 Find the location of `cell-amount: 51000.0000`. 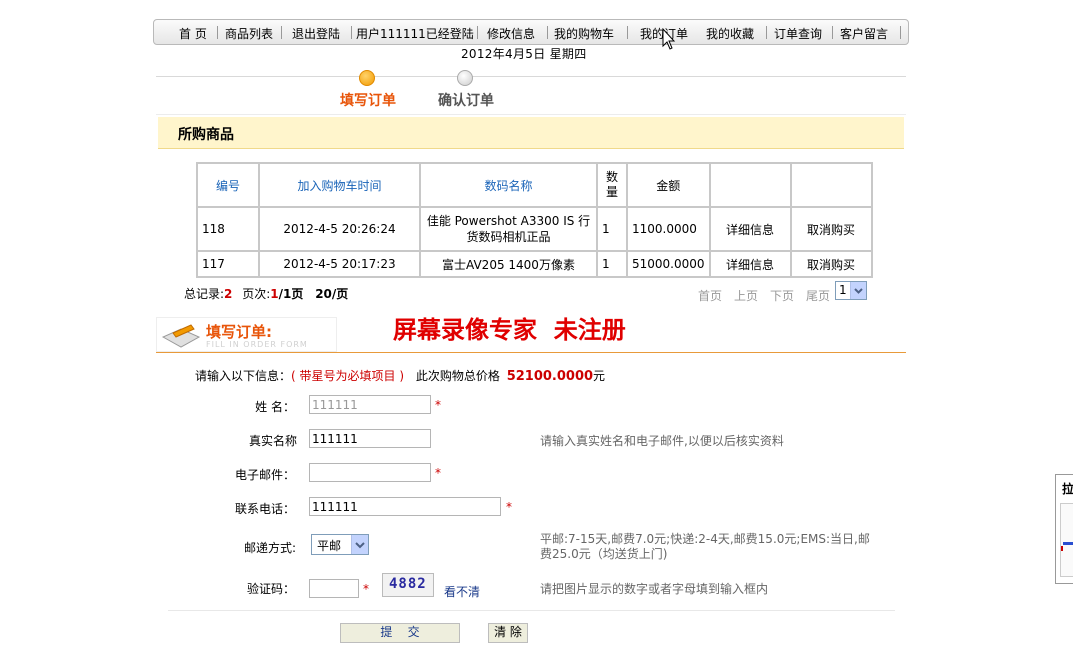

cell-amount: 51000.0000 is located at coordinates (668, 264).